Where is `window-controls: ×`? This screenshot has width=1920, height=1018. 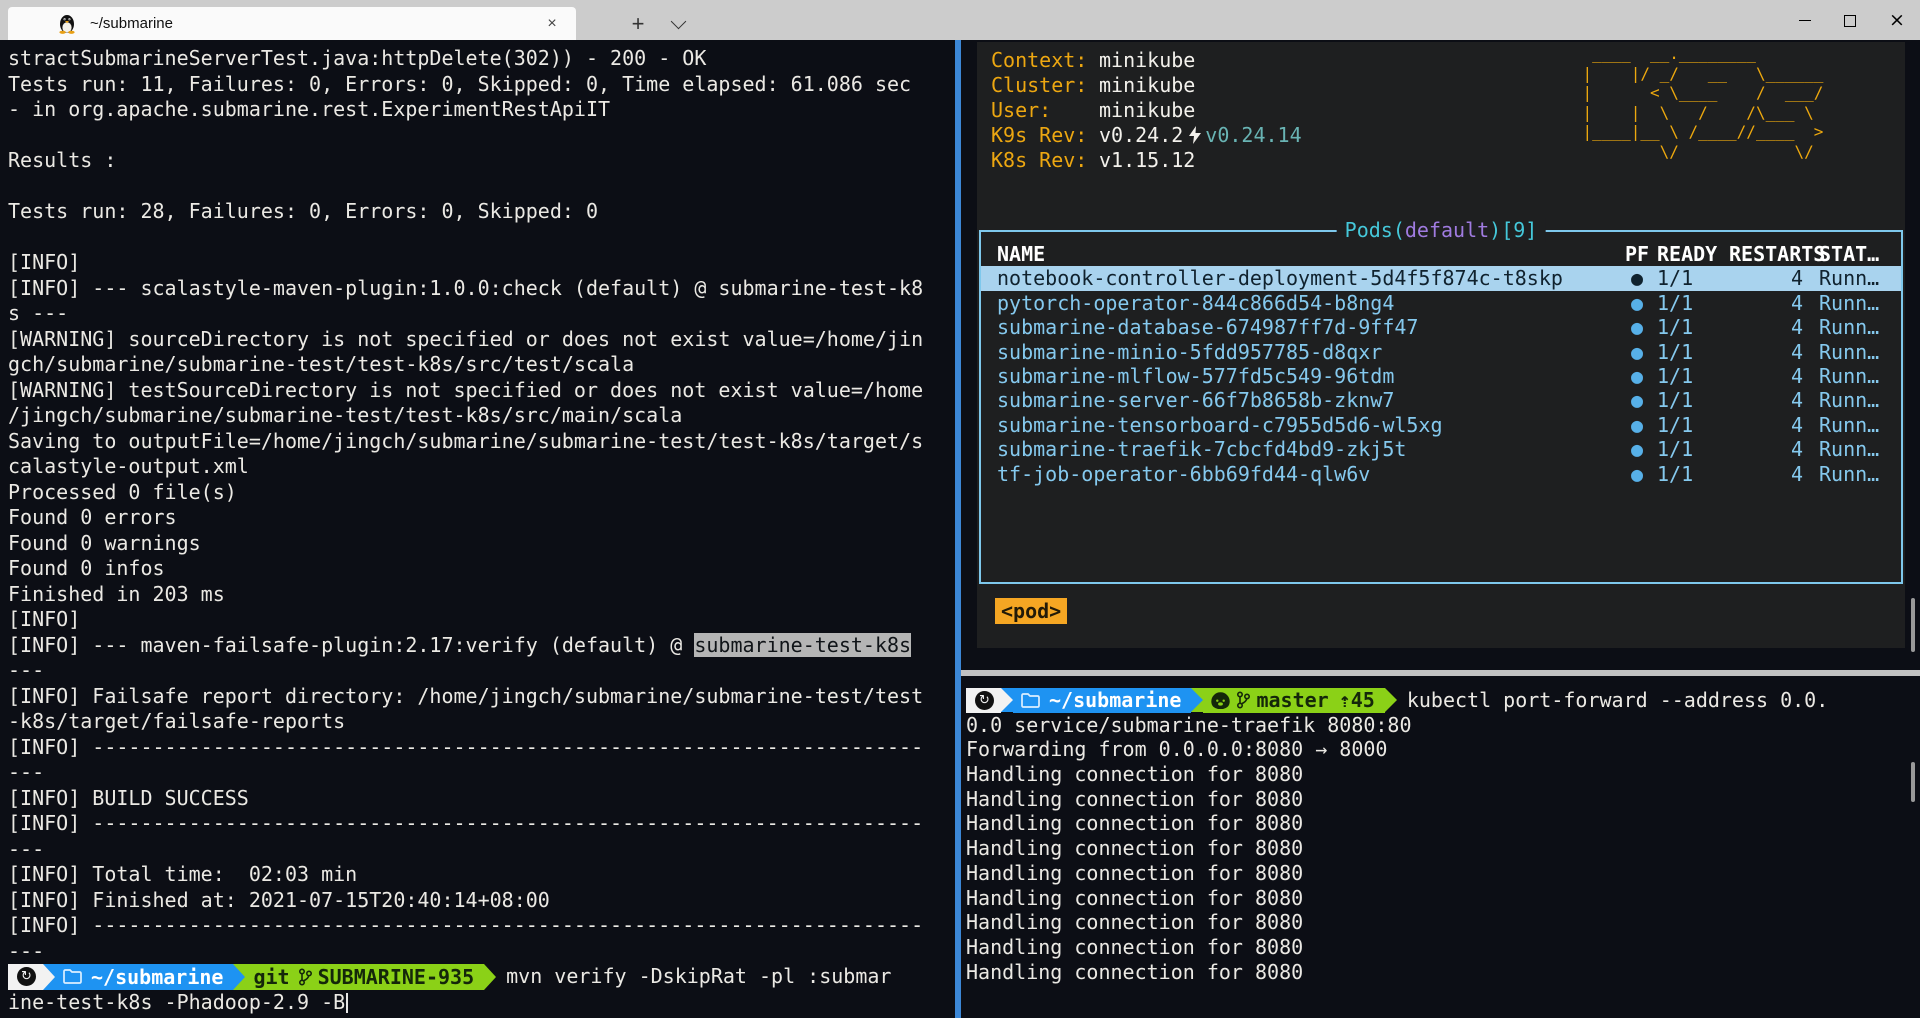
window-controls: × is located at coordinates (1851, 20).